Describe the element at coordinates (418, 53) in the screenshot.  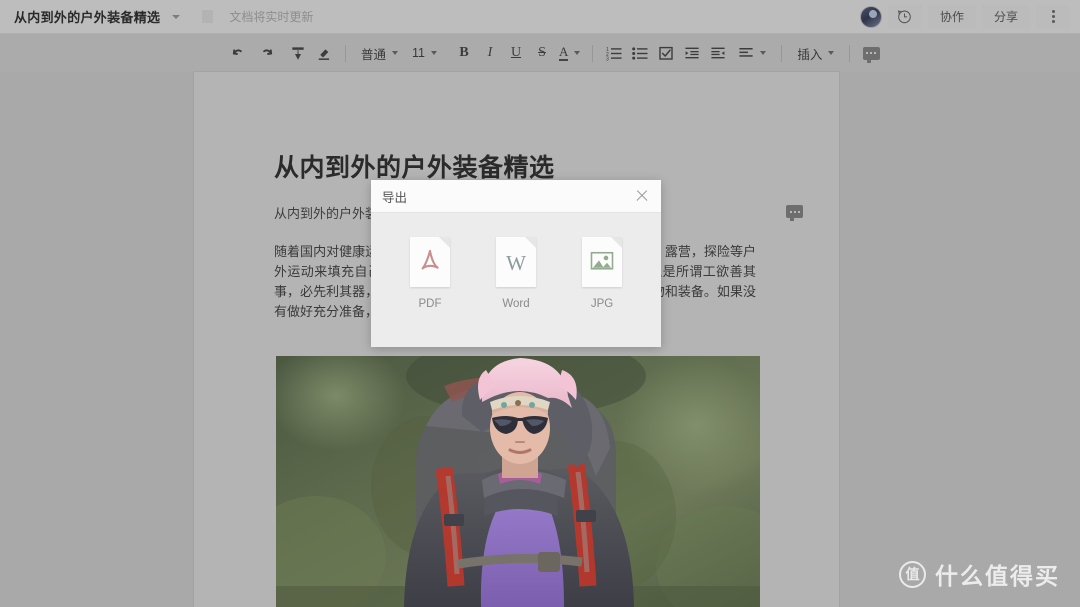
I see `font-size-label: 11` at that location.